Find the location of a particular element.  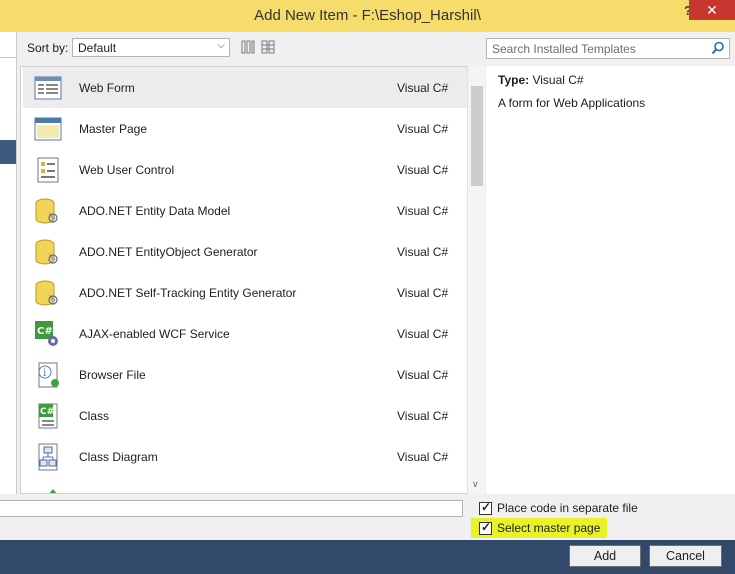

window-title: Add New Item - F:\Eshop_Harshil\ is located at coordinates (367, 15).